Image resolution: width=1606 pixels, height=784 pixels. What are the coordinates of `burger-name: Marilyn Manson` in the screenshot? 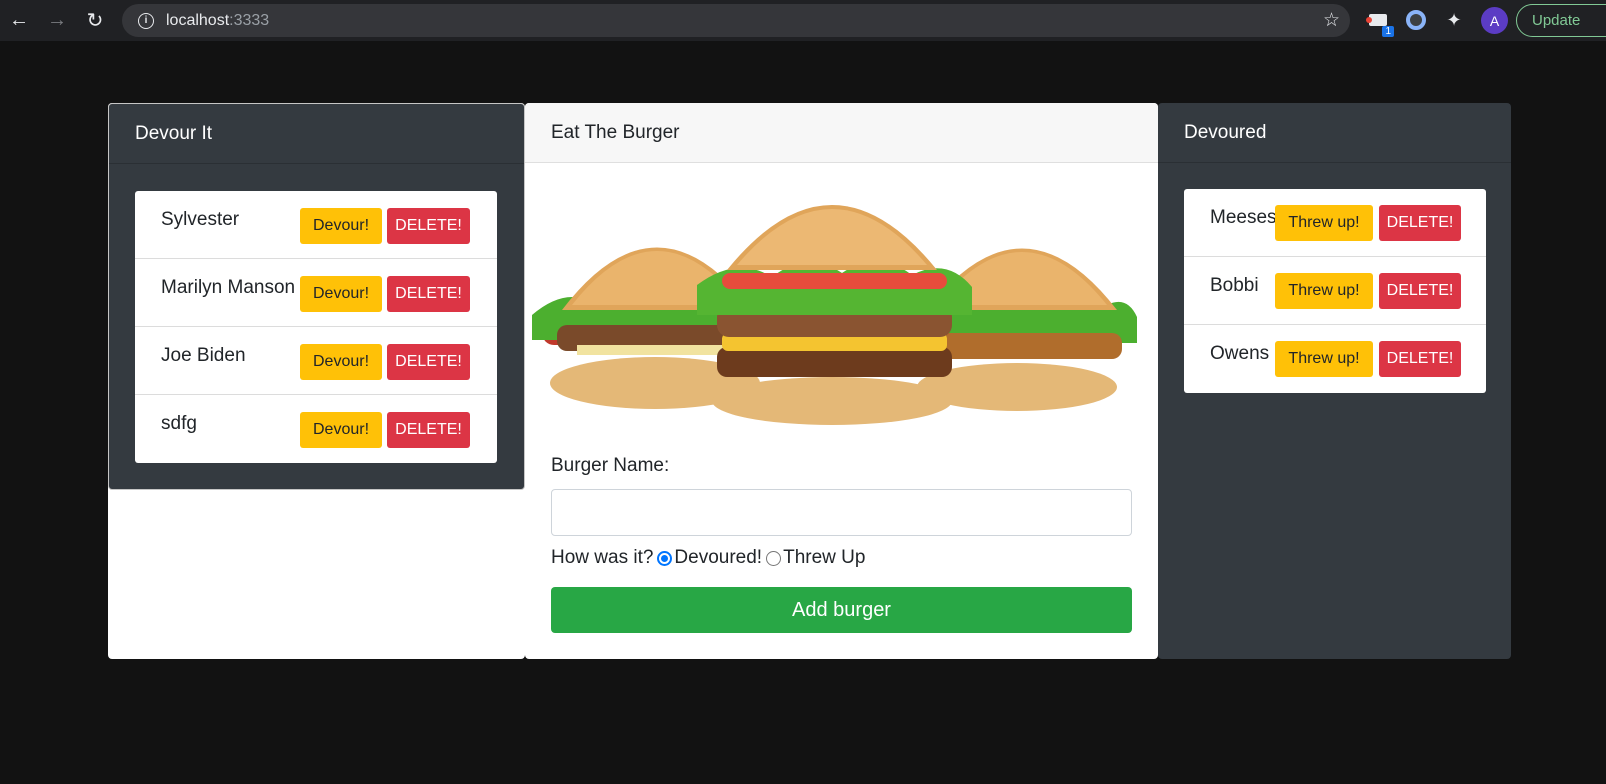 It's located at (228, 287).